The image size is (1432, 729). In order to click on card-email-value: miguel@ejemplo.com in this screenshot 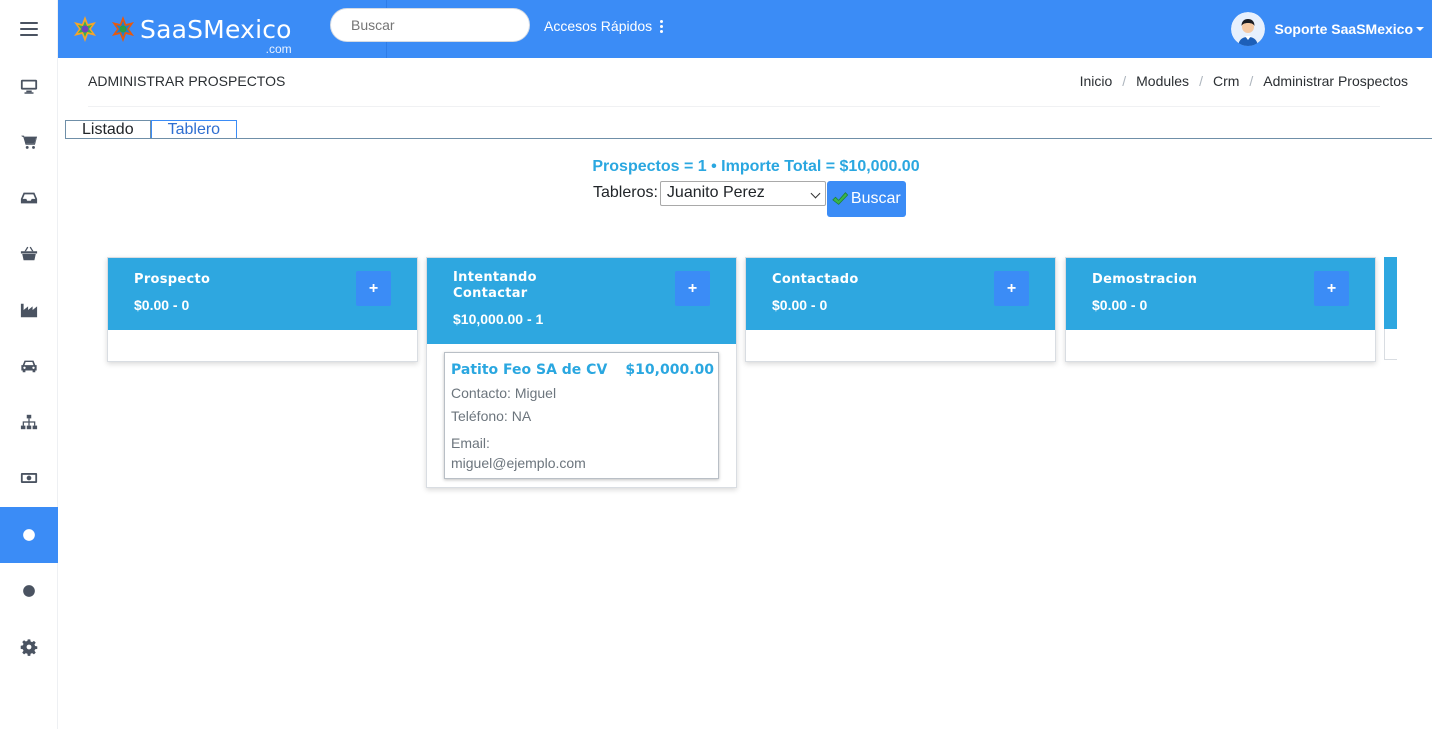, I will do `click(518, 463)`.